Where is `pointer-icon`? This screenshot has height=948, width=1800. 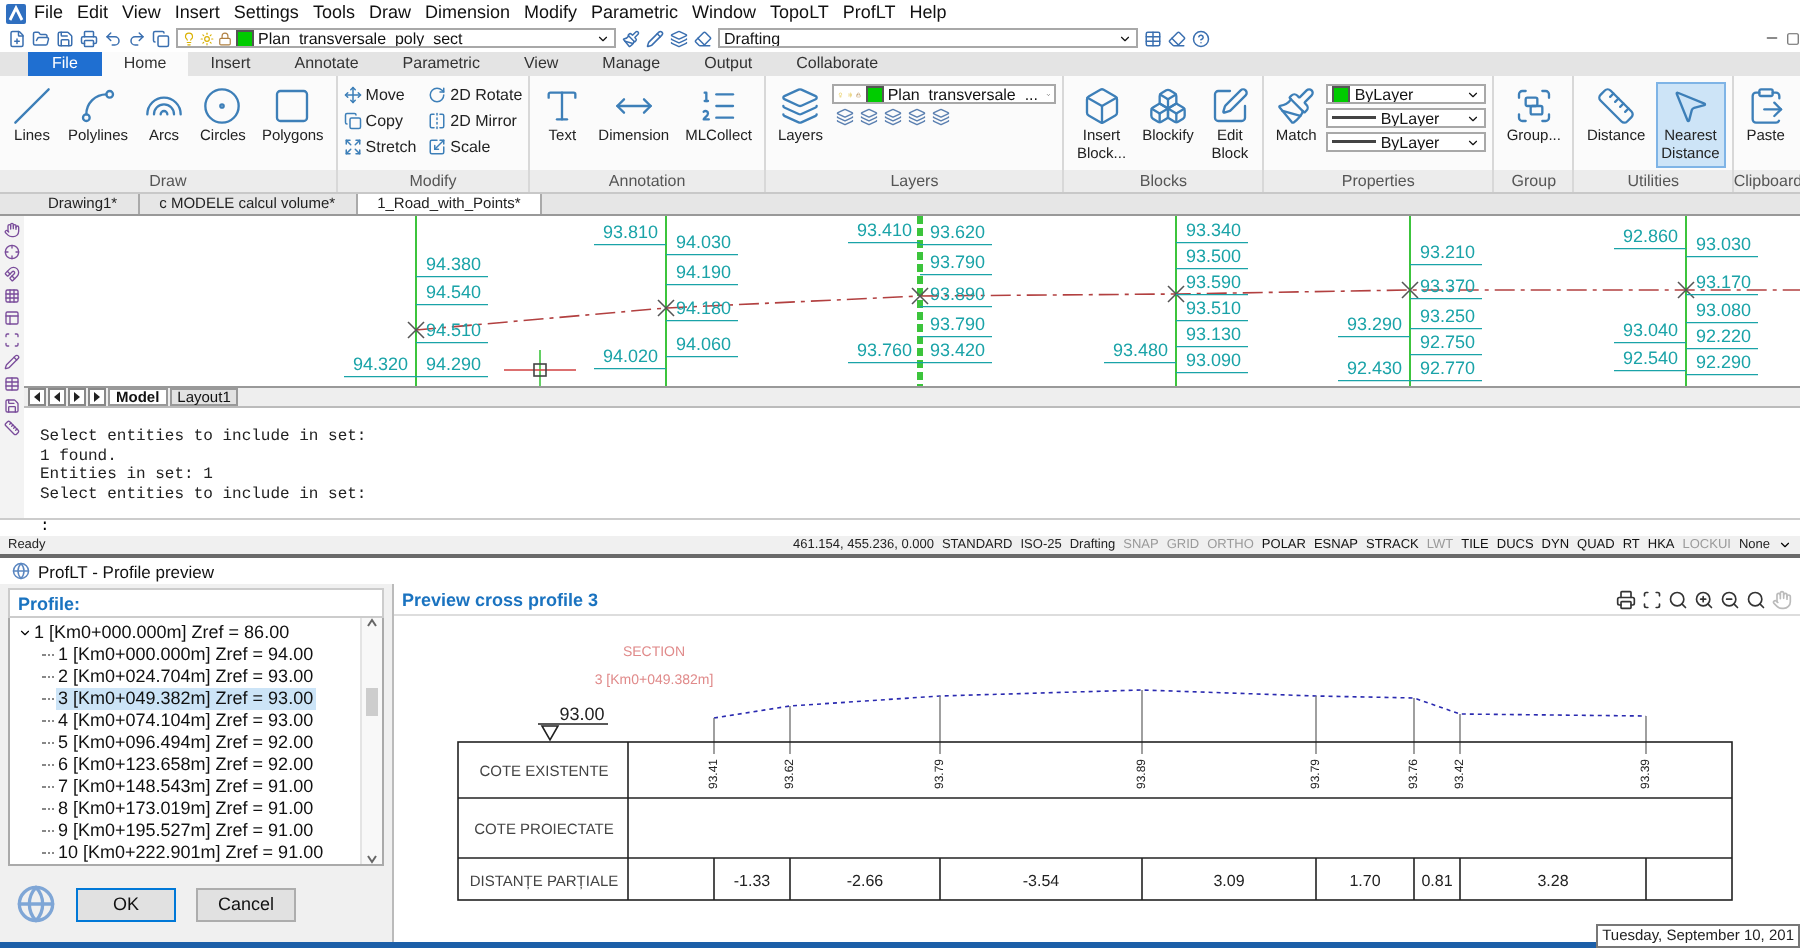
pointer-icon is located at coordinates (1690, 106).